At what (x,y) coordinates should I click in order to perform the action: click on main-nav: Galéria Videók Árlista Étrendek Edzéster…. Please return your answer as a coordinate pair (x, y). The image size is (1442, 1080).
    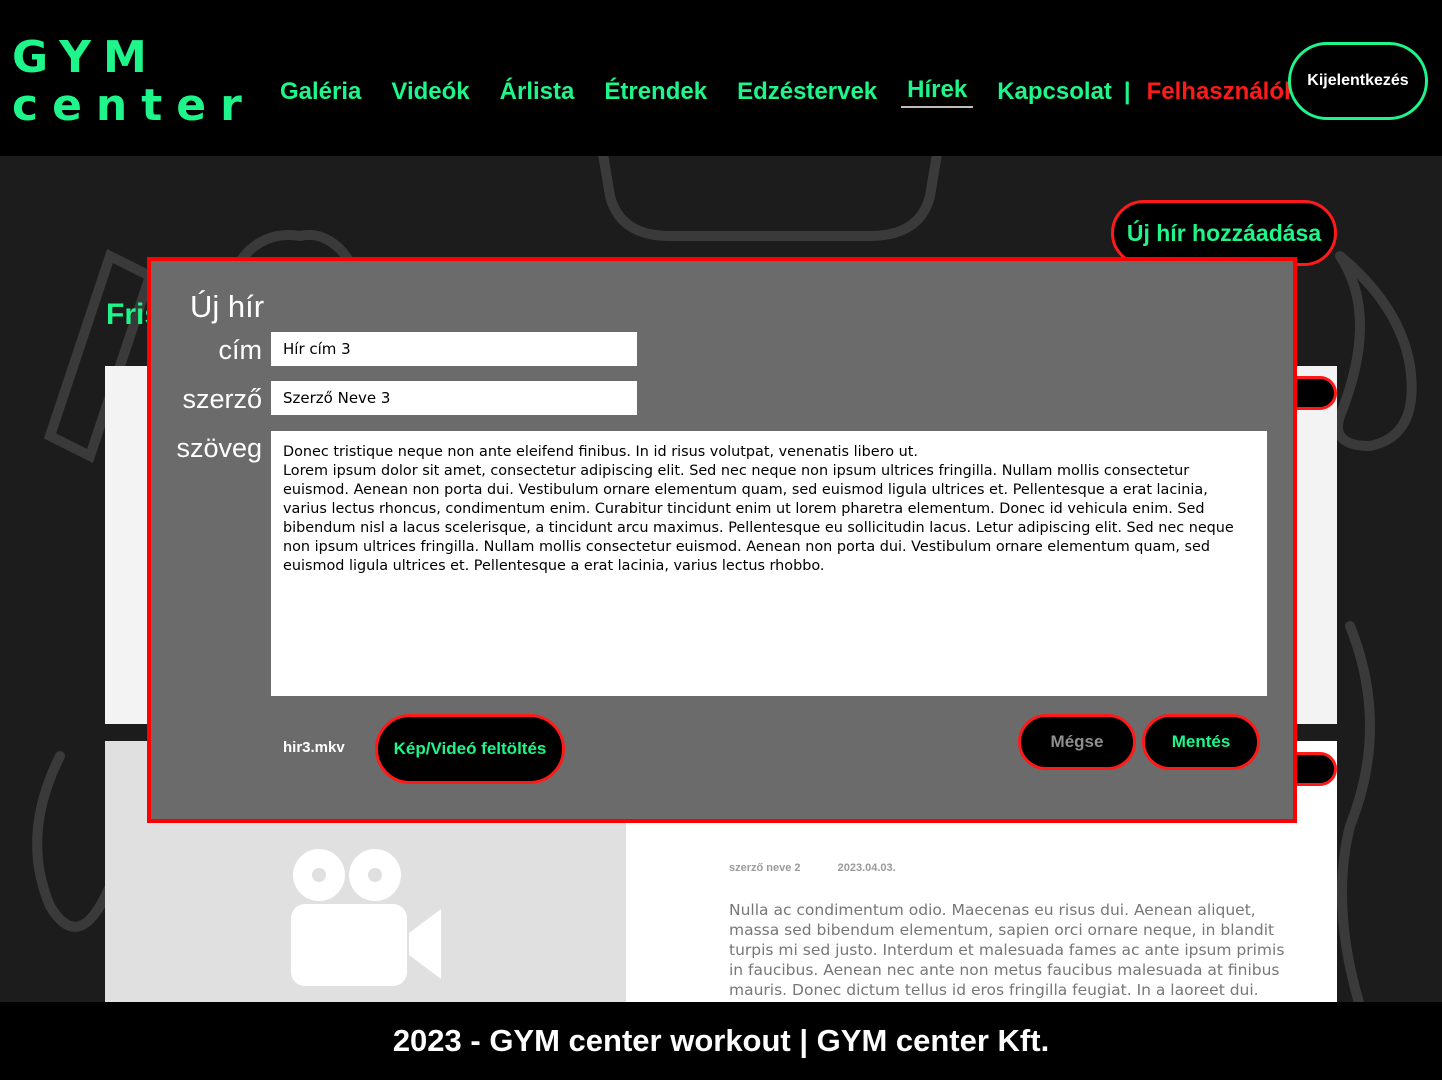
    Looking at the image, I should click on (788, 92).